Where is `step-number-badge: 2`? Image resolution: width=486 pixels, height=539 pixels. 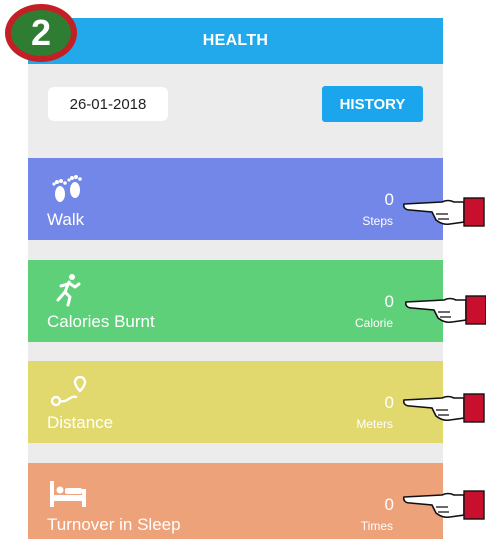
step-number-badge: 2 is located at coordinates (41, 33).